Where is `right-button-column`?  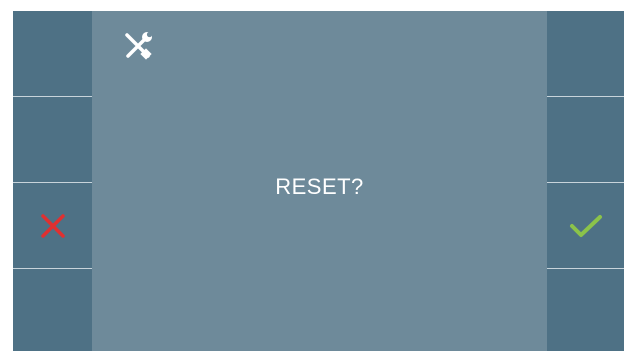
right-button-column is located at coordinates (585, 181).